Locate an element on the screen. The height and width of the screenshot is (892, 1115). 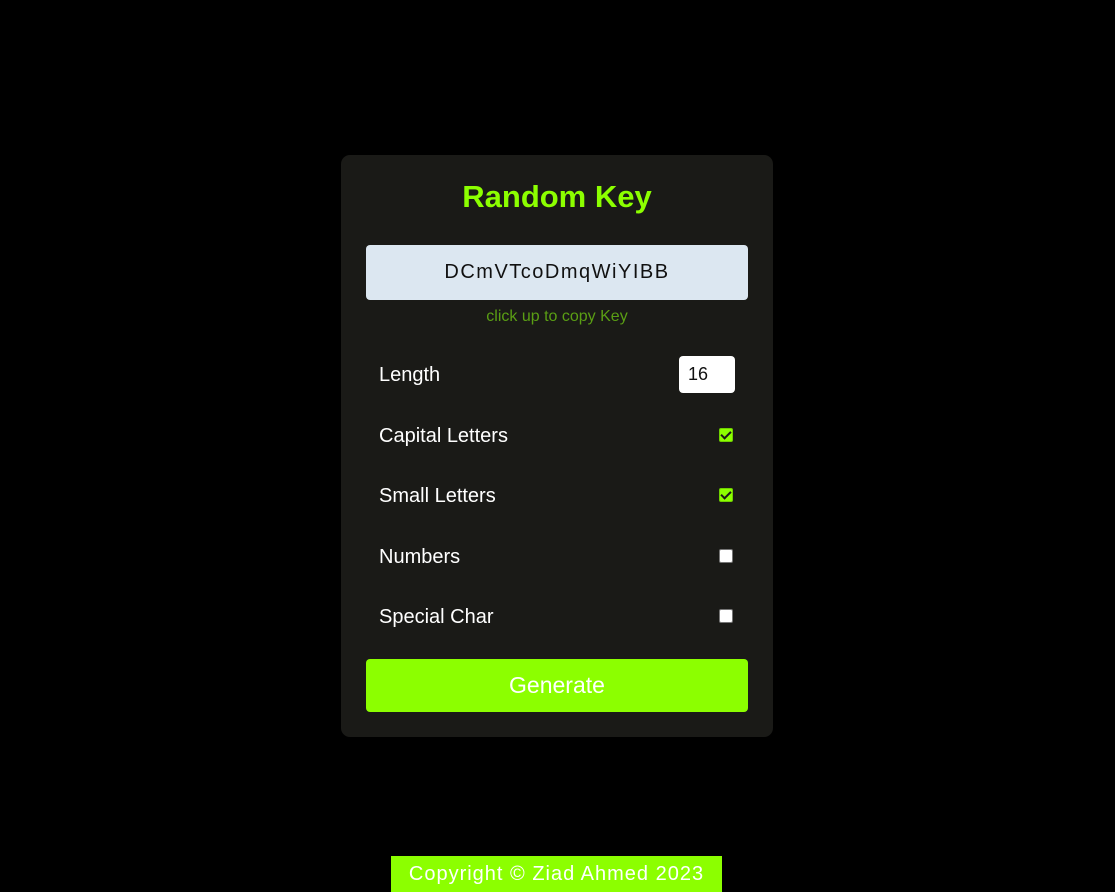
small-letters-checkbox is located at coordinates (726, 495).